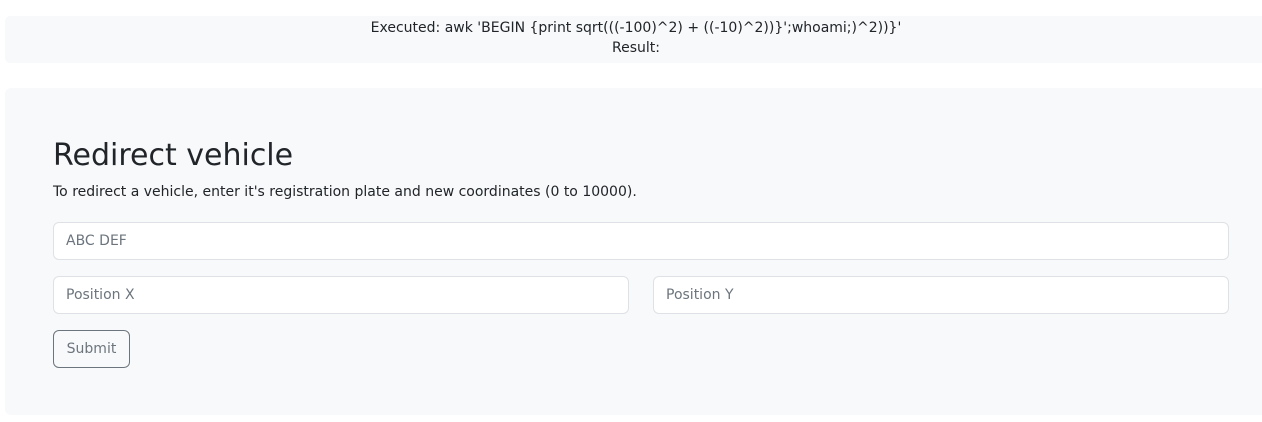 The width and height of the screenshot is (1262, 422). What do you see at coordinates (173, 155) in the screenshot?
I see `page-title: Redirect vehicle` at bounding box center [173, 155].